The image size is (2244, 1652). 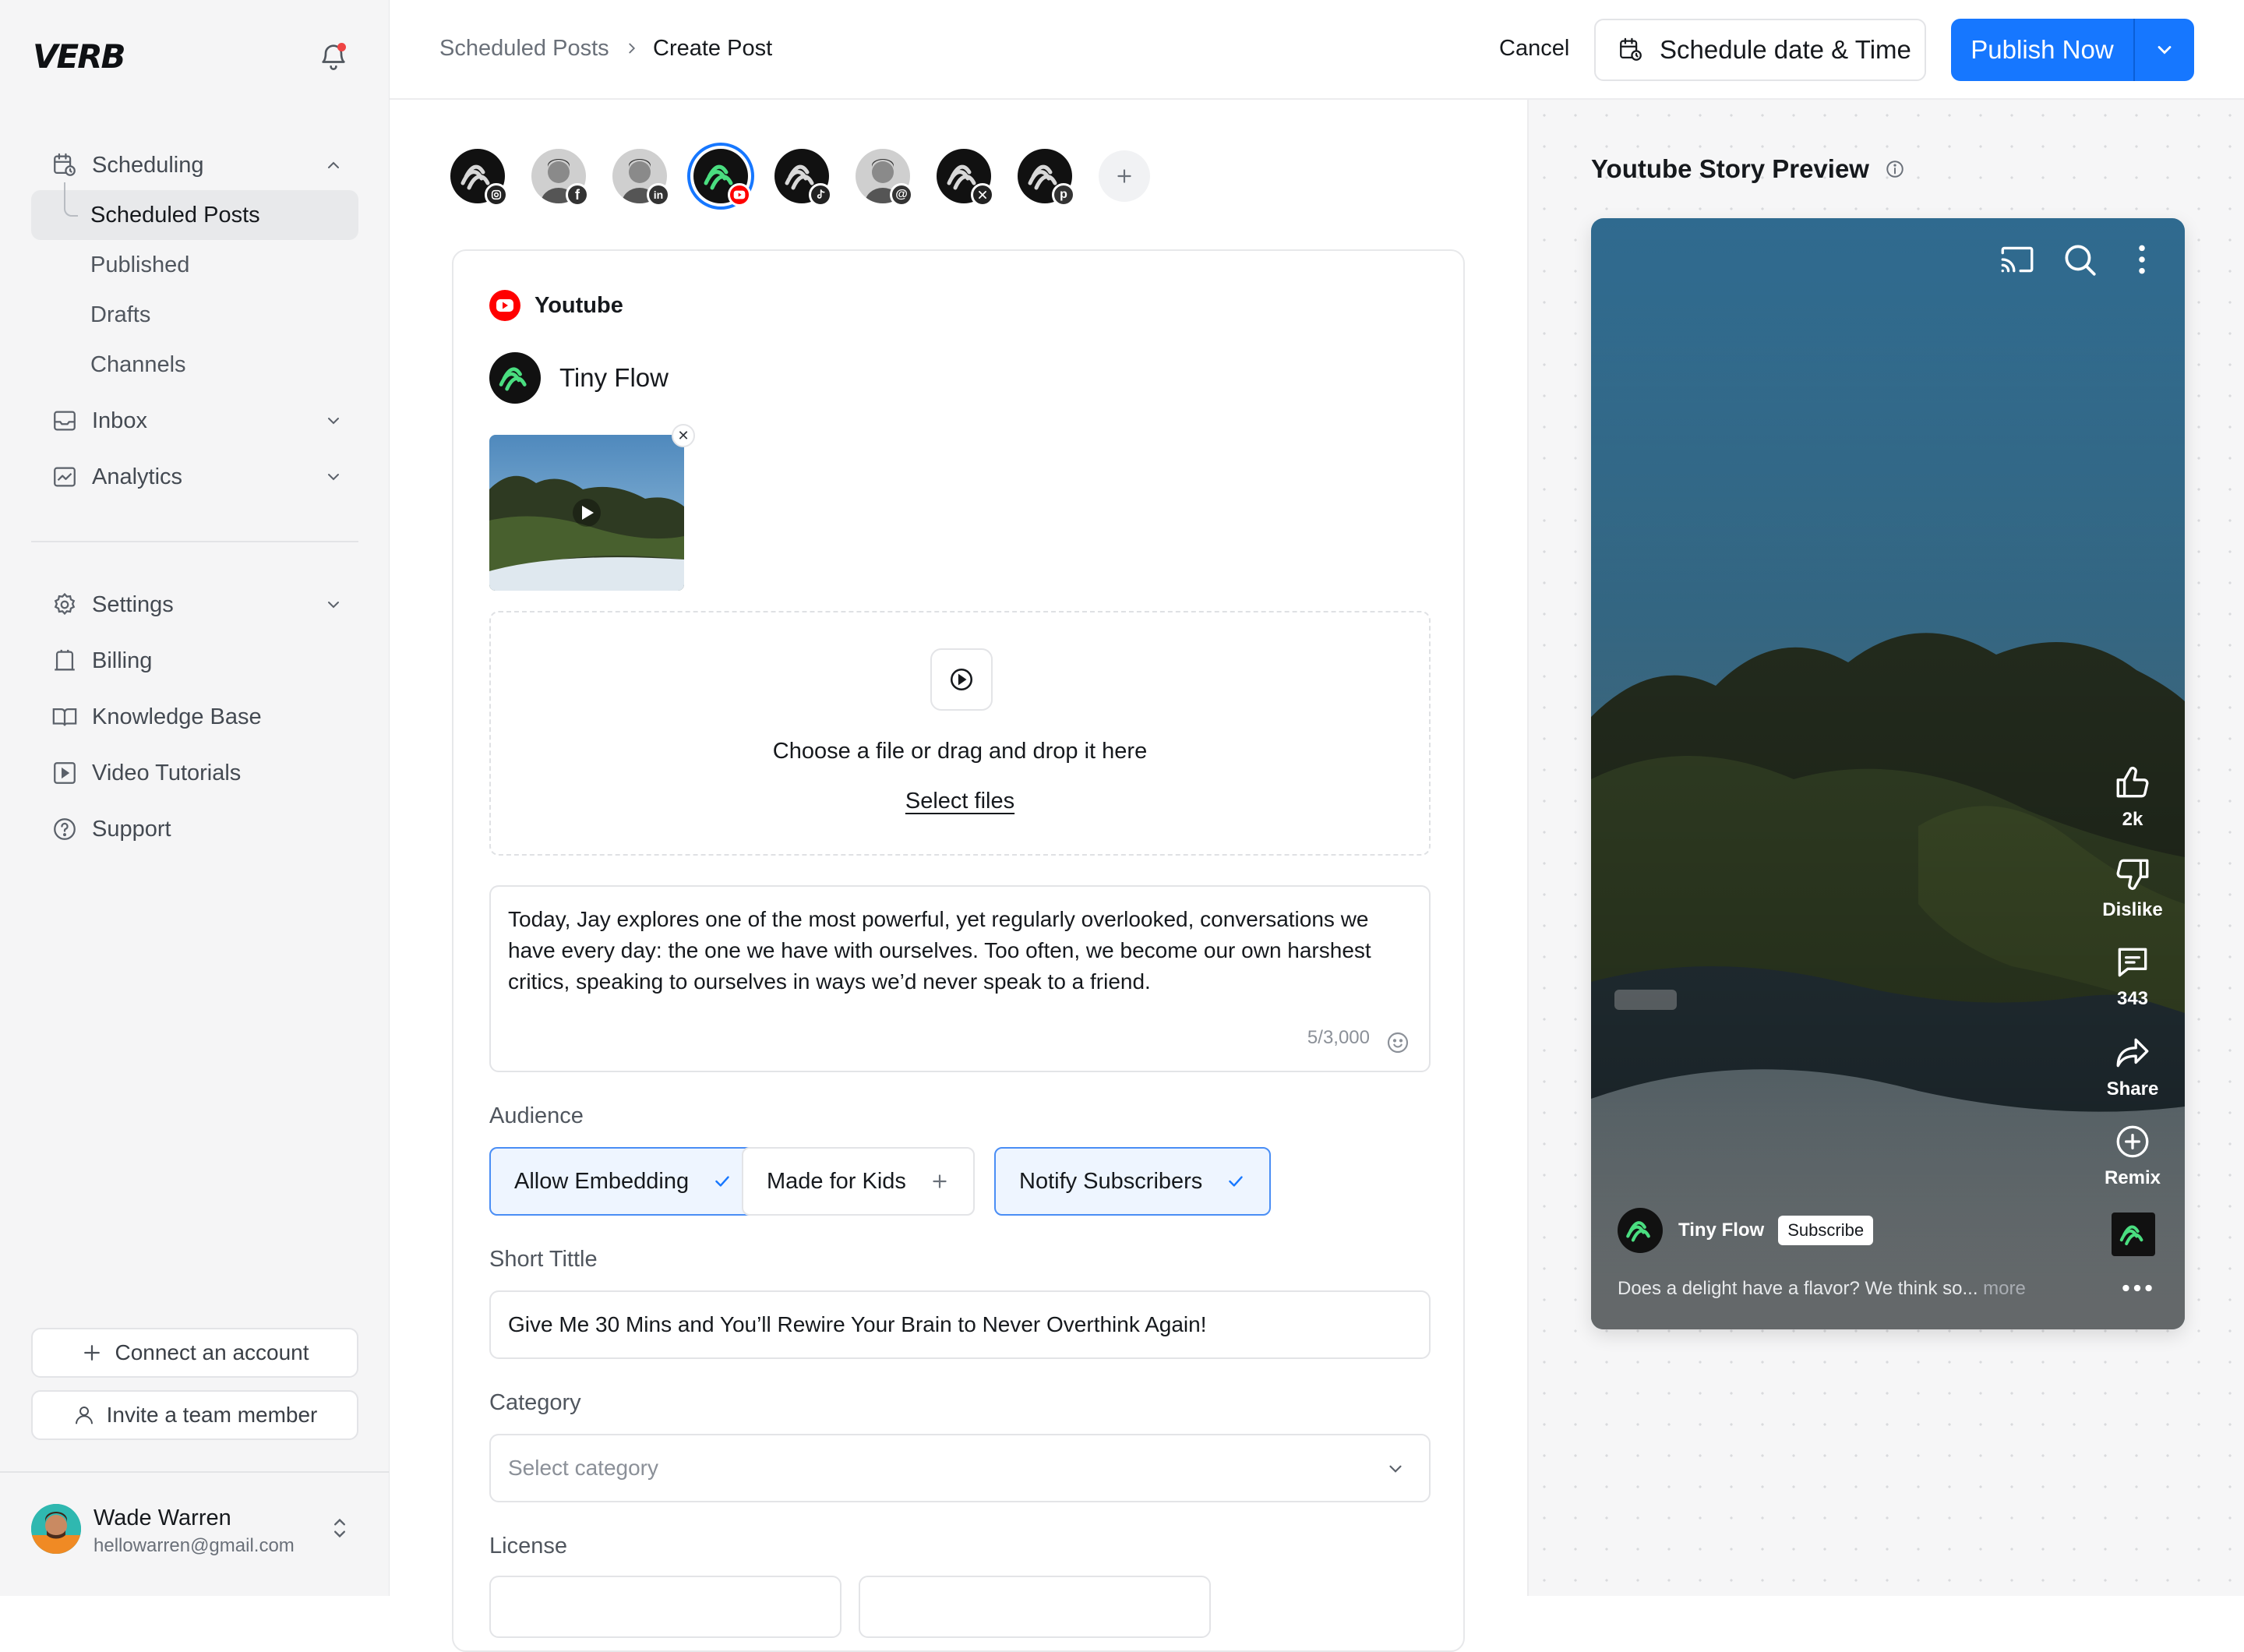 I want to click on select-files-link: Select files, so click(x=960, y=801).